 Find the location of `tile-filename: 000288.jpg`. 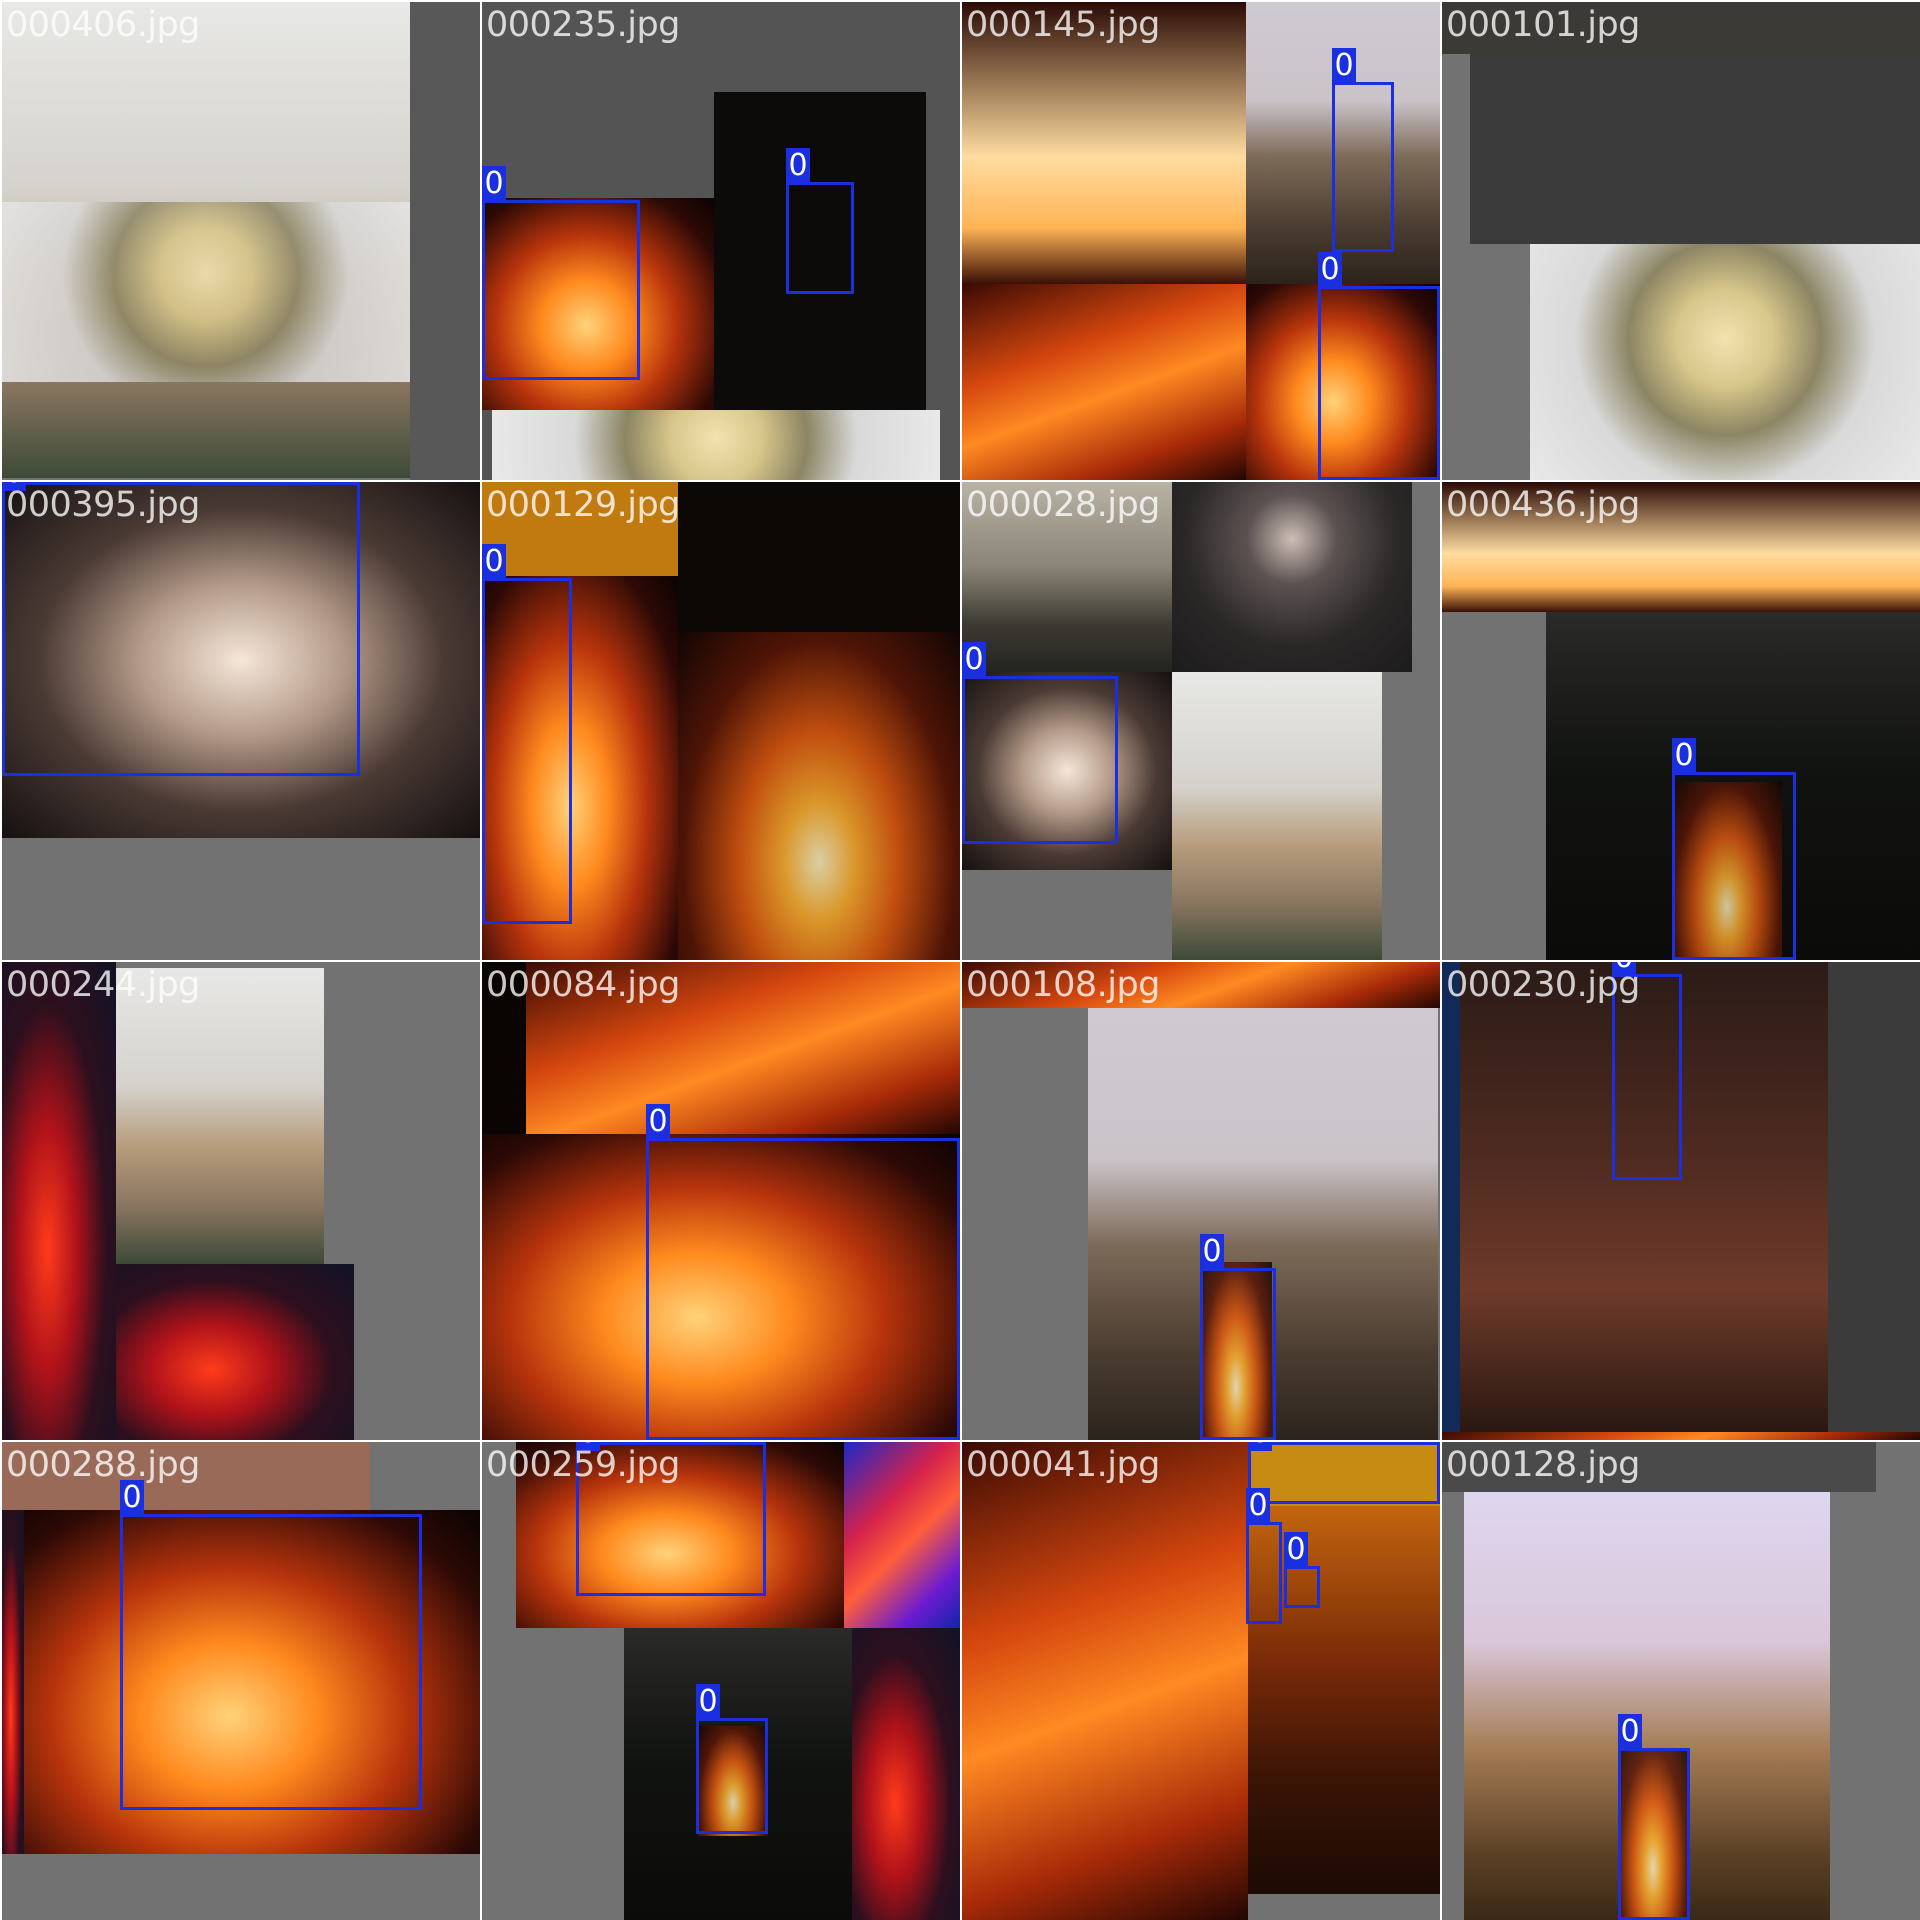

tile-filename: 000288.jpg is located at coordinates (103, 1465).